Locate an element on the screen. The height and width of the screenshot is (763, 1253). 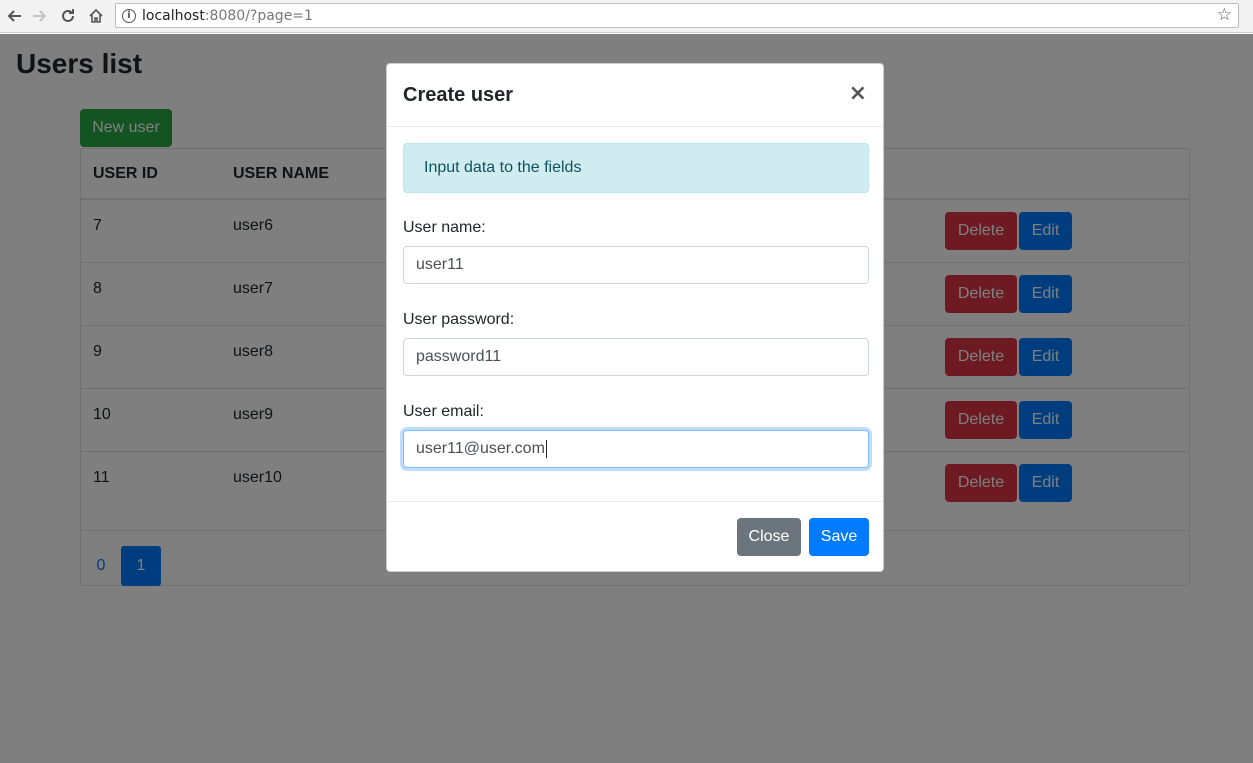
info-alert: Input data to the fields is located at coordinates (636, 168).